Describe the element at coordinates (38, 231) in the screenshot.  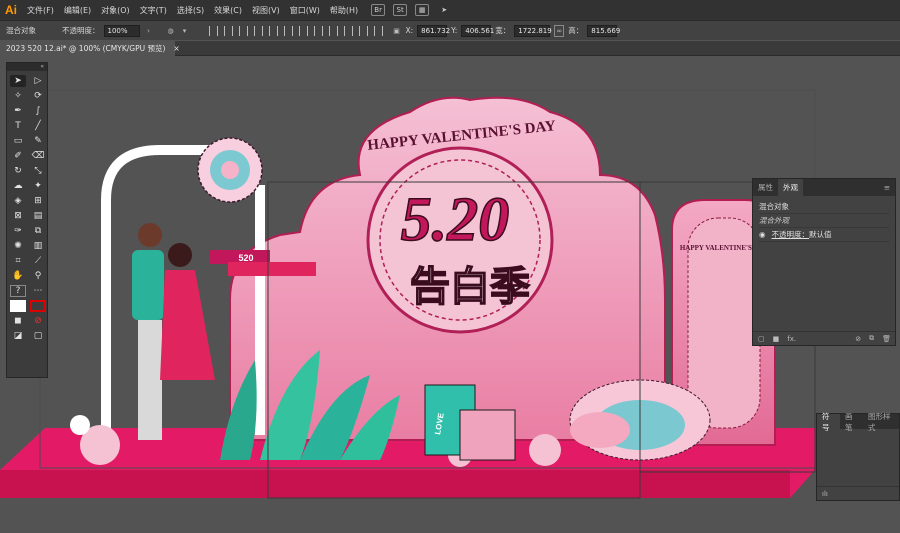
I see `blend-tool-icon: ⧉` at that location.